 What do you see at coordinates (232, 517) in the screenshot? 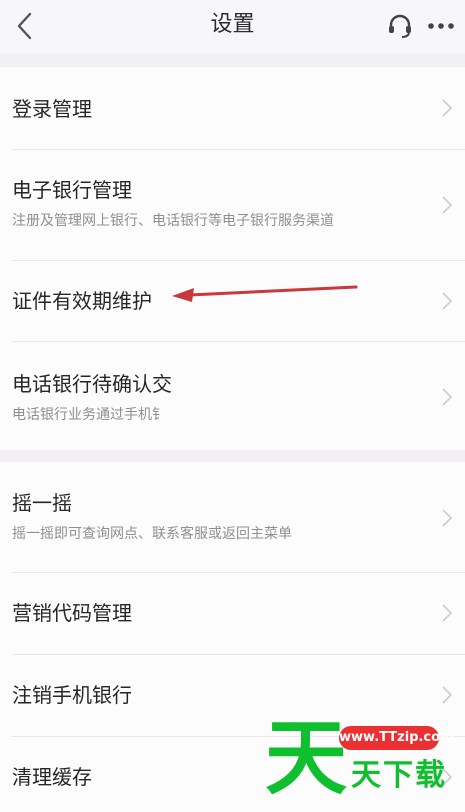
I see `shake-row: 摇一摇 摇一摇即可查询网点、联系客服或返回主菜单` at bounding box center [232, 517].